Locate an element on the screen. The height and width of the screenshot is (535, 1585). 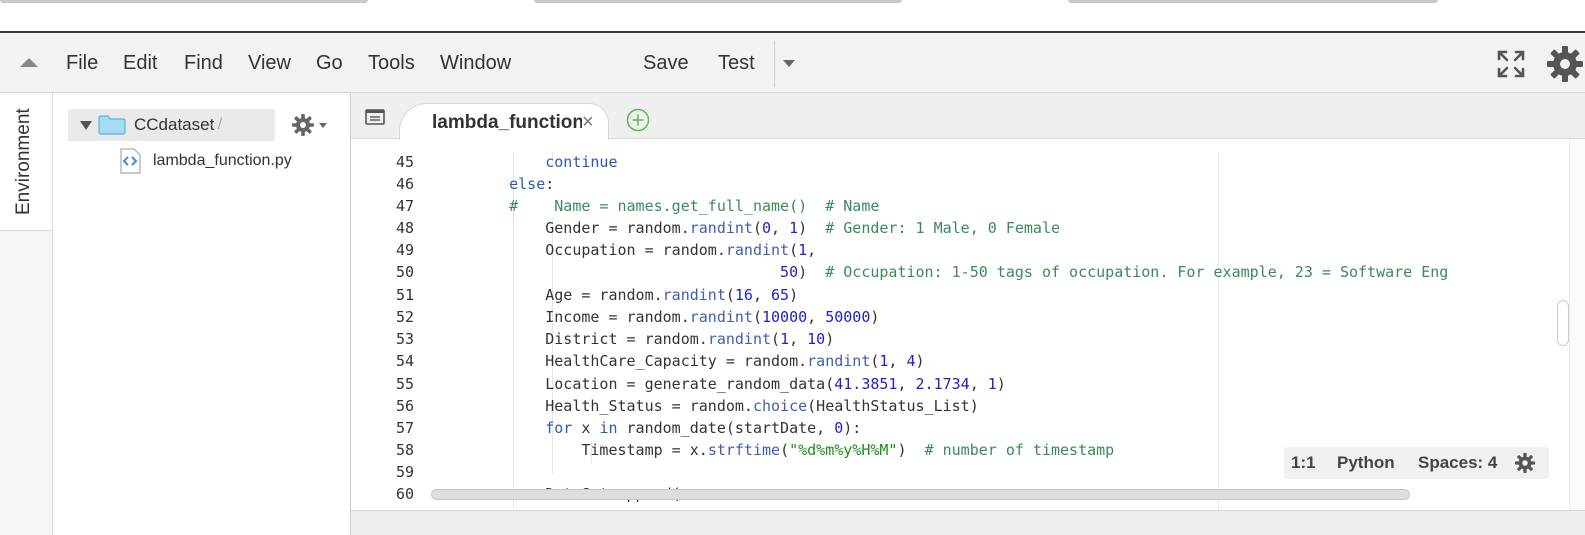
tab-list-icon is located at coordinates (375, 117).